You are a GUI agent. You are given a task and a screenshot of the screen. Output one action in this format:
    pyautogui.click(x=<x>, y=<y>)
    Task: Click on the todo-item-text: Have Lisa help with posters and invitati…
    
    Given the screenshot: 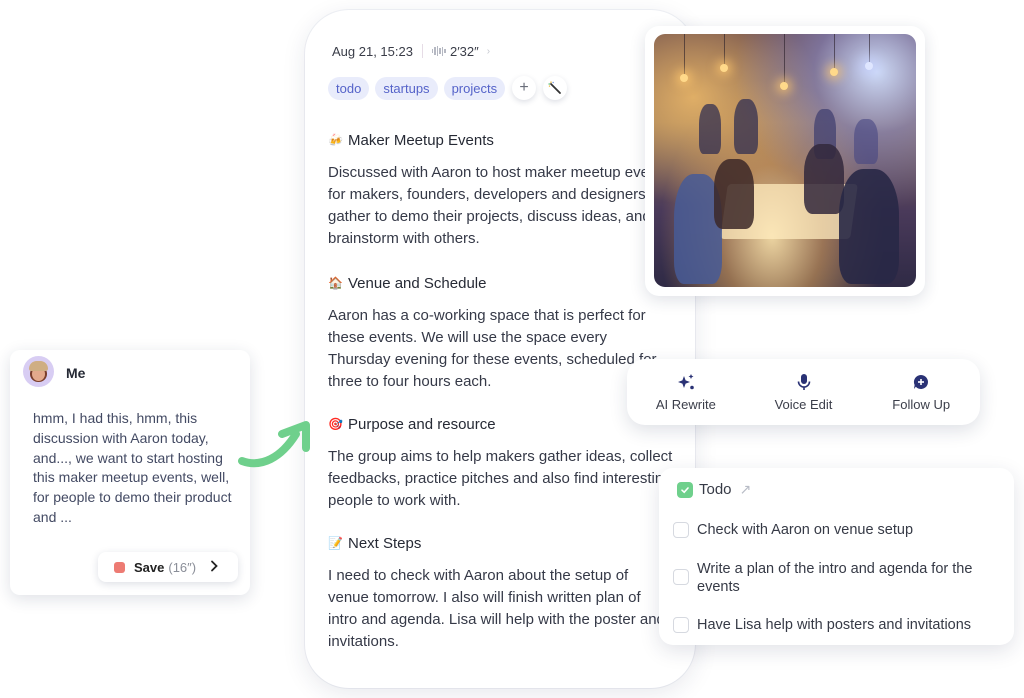 What is the action you would take?
    pyautogui.click(x=834, y=625)
    